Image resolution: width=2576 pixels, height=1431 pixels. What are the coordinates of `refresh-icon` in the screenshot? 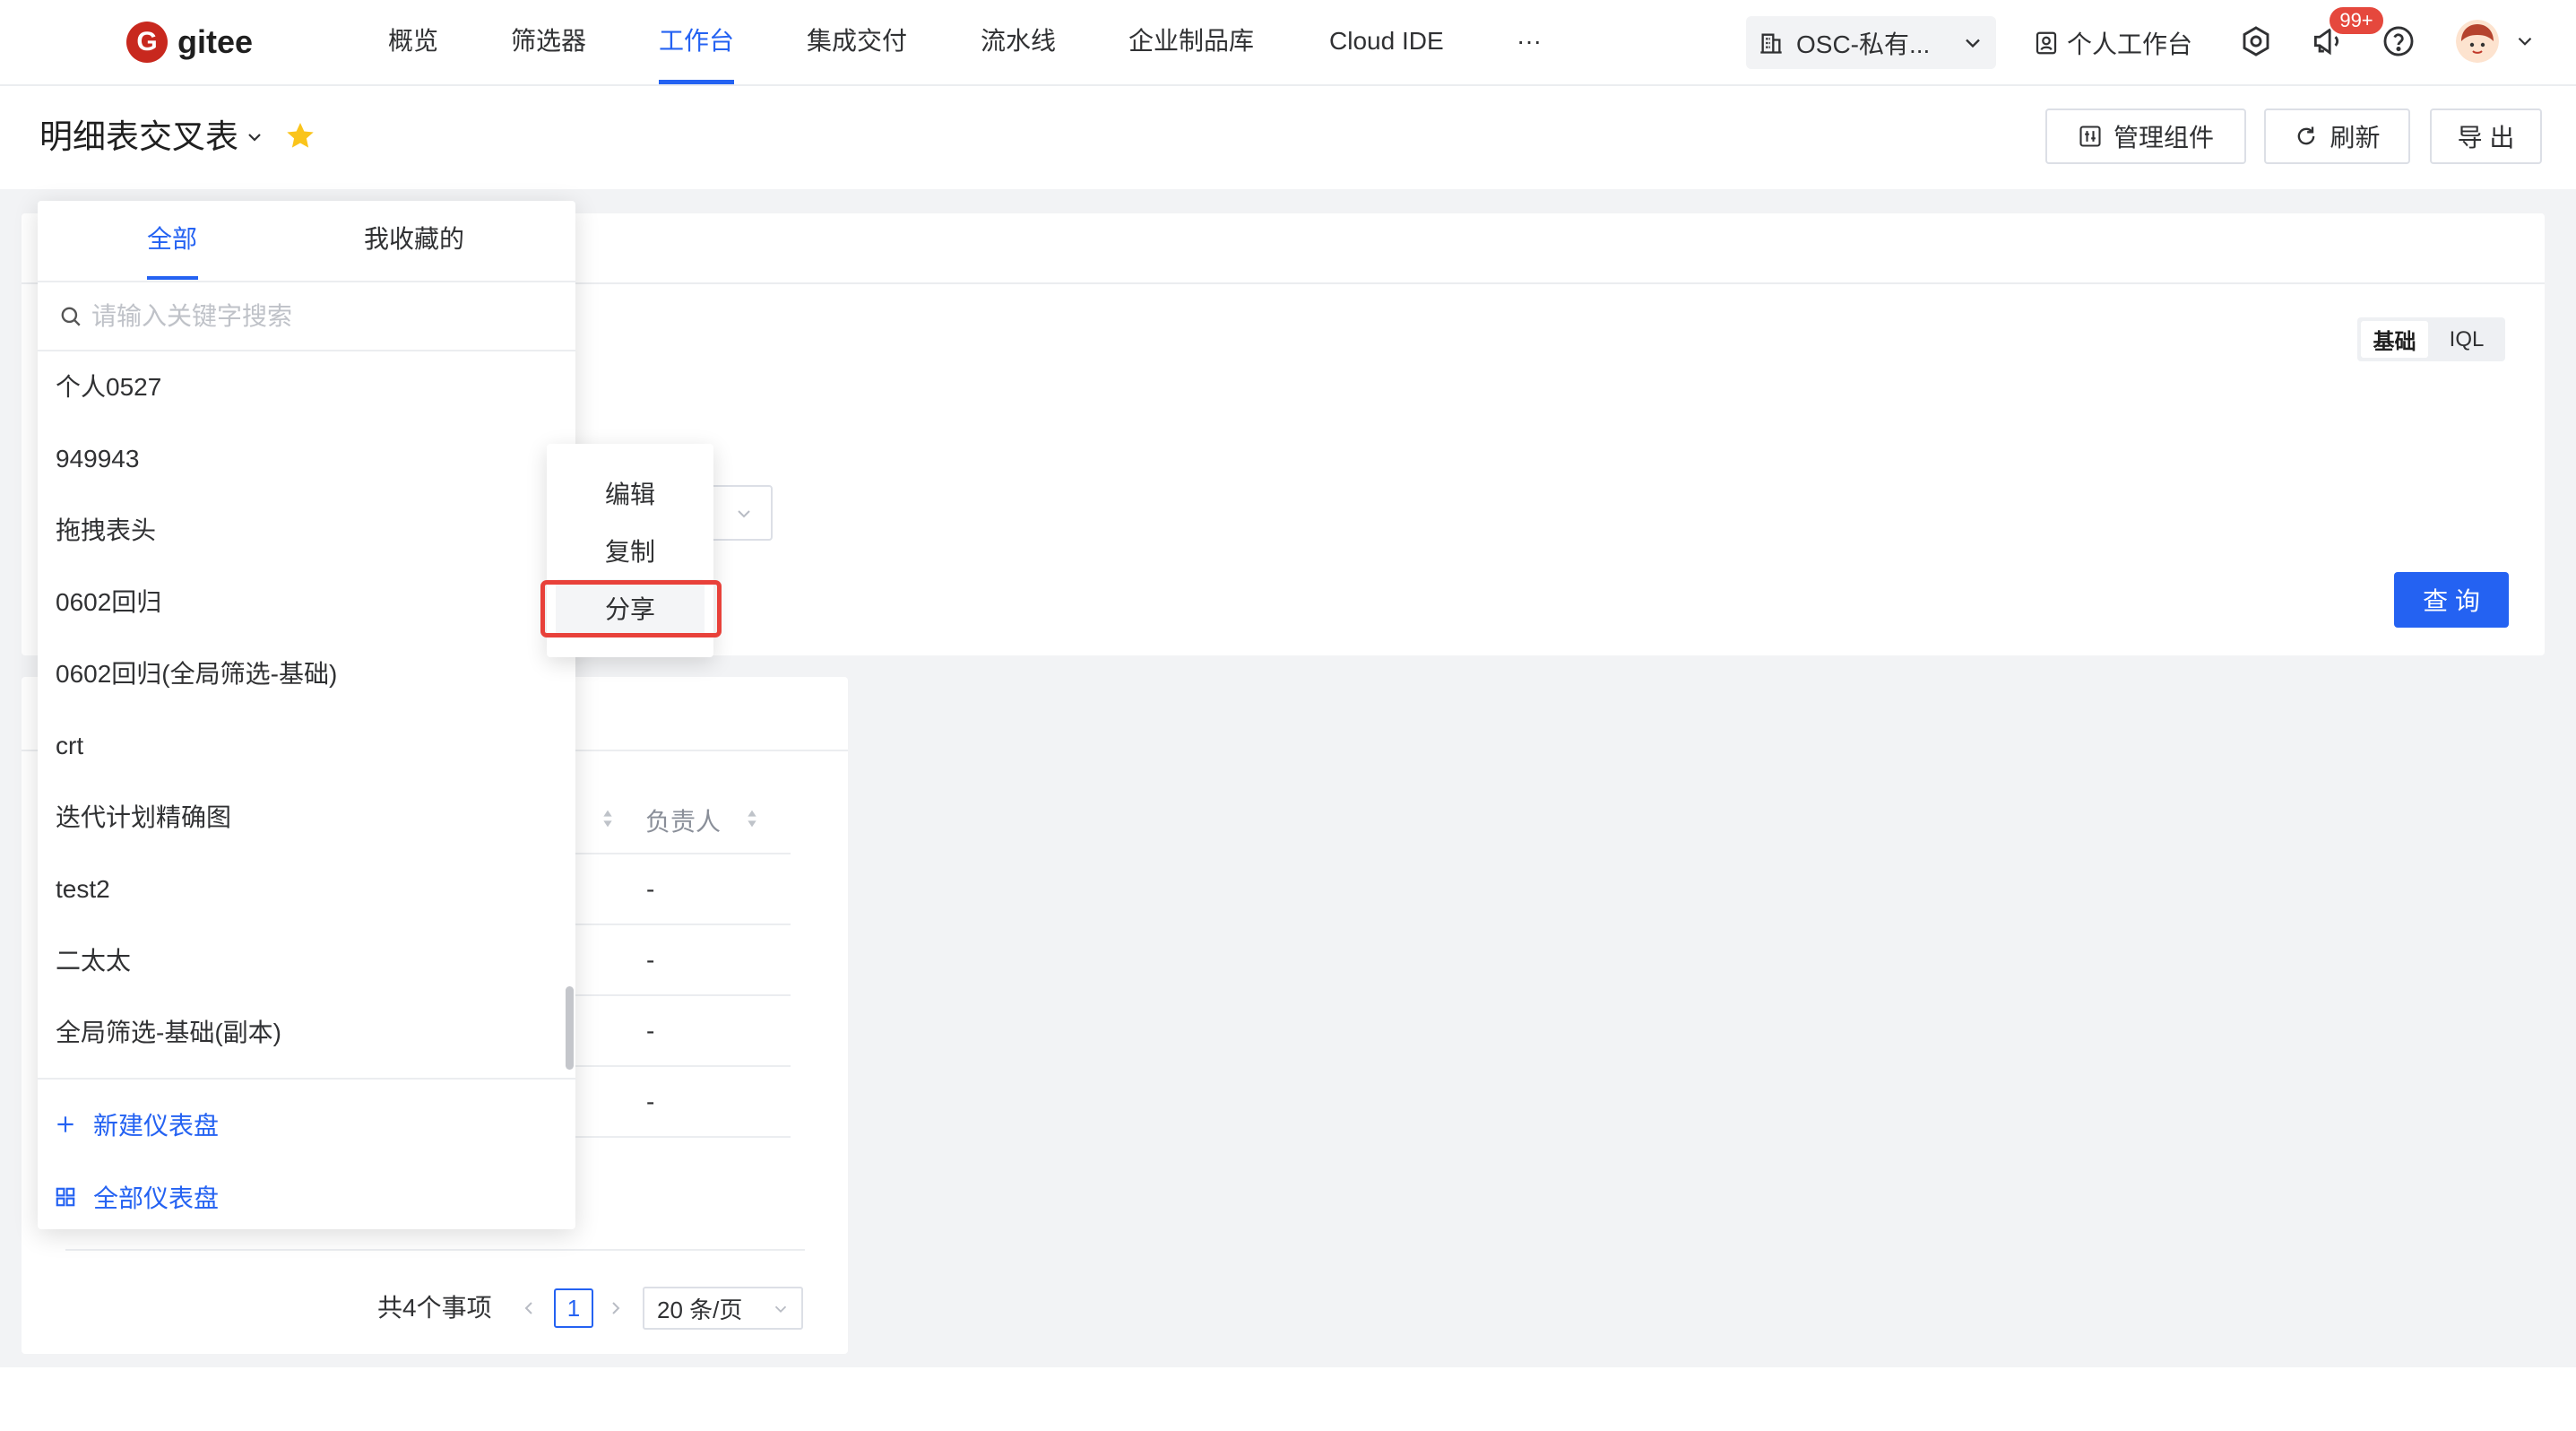 It's located at (2306, 136).